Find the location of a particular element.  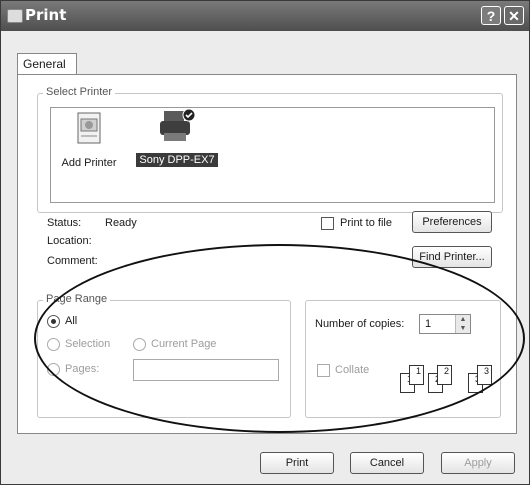

preferences-button: Preferences is located at coordinates (452, 222).